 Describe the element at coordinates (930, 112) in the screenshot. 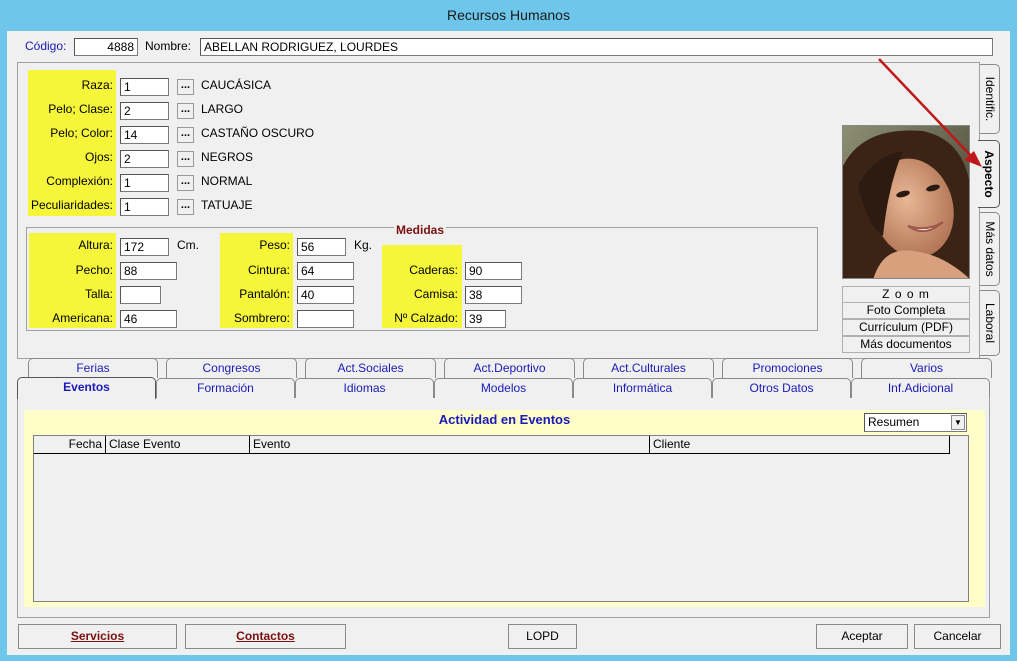

I see `annotation-arrow` at that location.